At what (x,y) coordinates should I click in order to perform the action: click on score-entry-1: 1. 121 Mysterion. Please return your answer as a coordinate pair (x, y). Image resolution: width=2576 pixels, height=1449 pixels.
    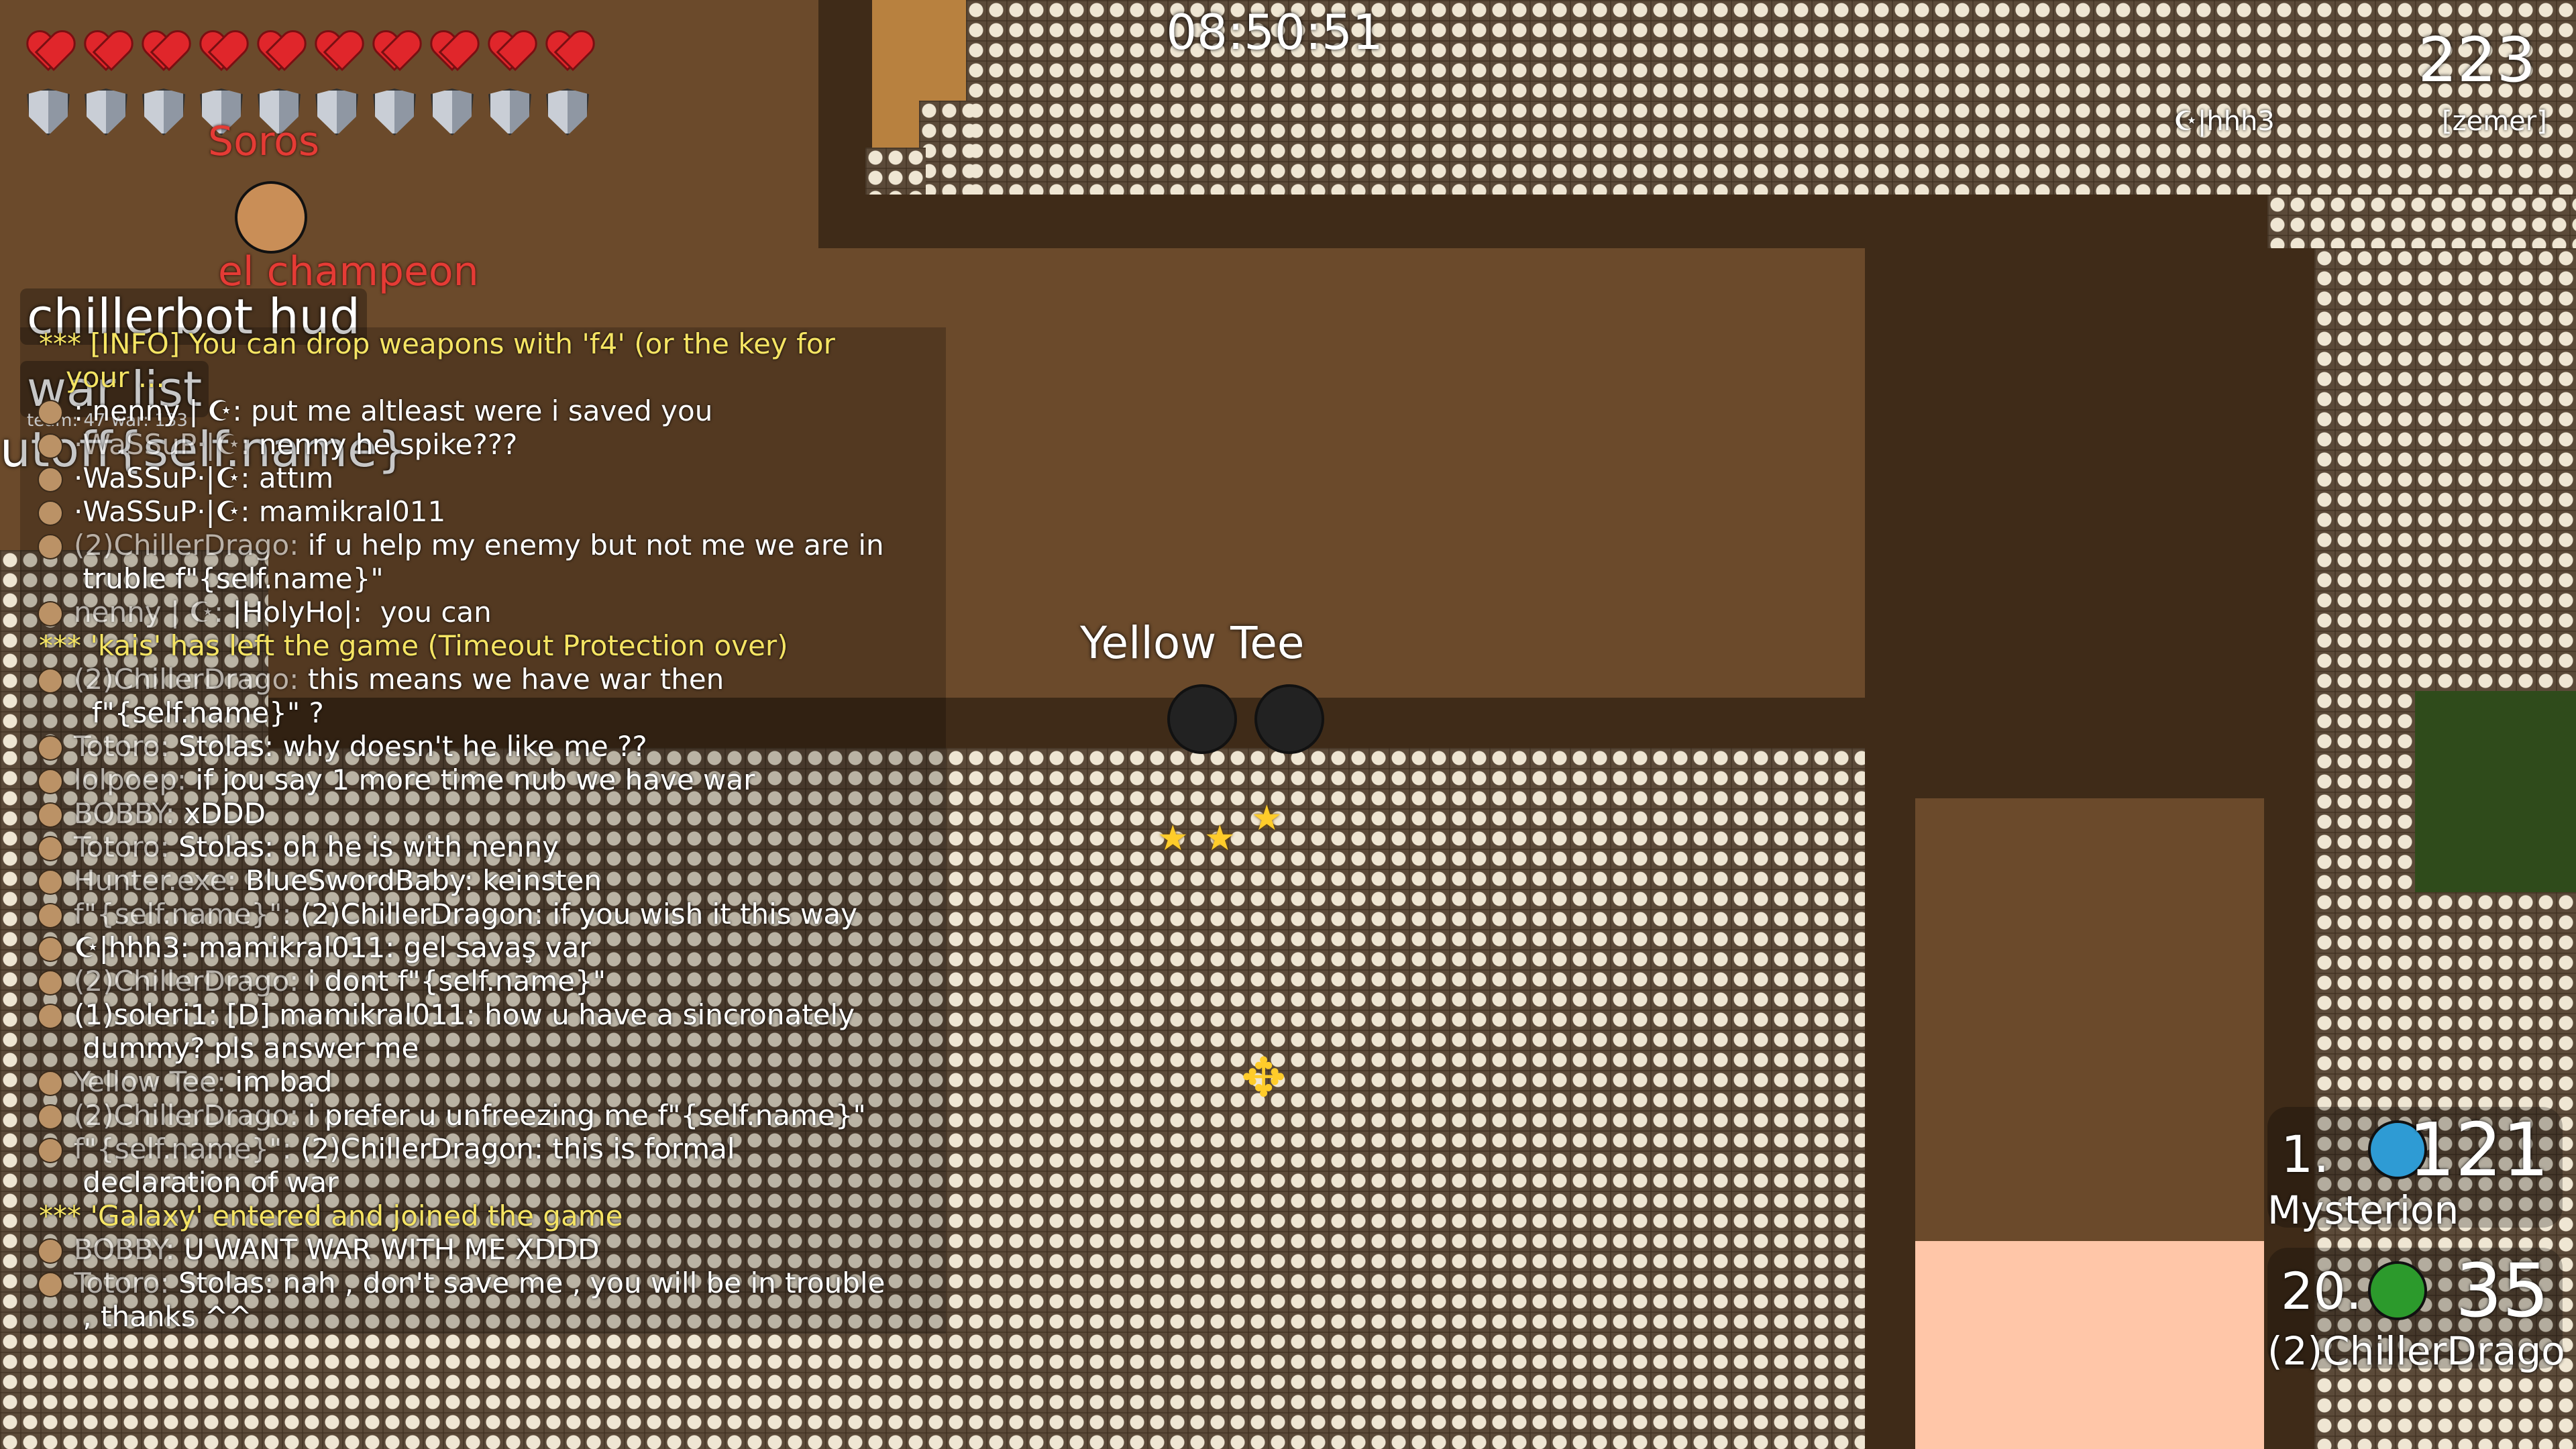
    Looking at the image, I should click on (2415, 1170).